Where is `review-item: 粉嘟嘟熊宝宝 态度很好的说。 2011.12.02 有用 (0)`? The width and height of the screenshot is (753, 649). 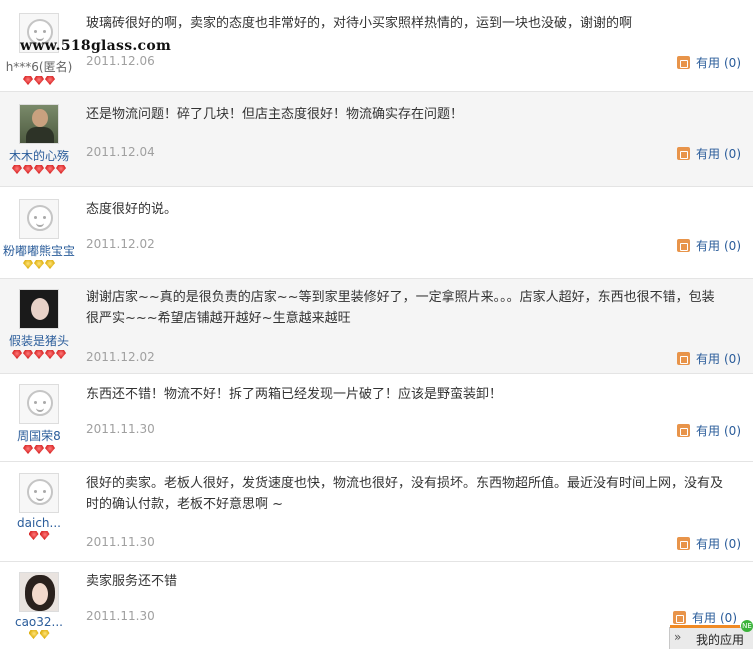 review-item: 粉嘟嘟熊宝宝 态度很好的说。 2011.12.02 有用 (0) is located at coordinates (376, 233).